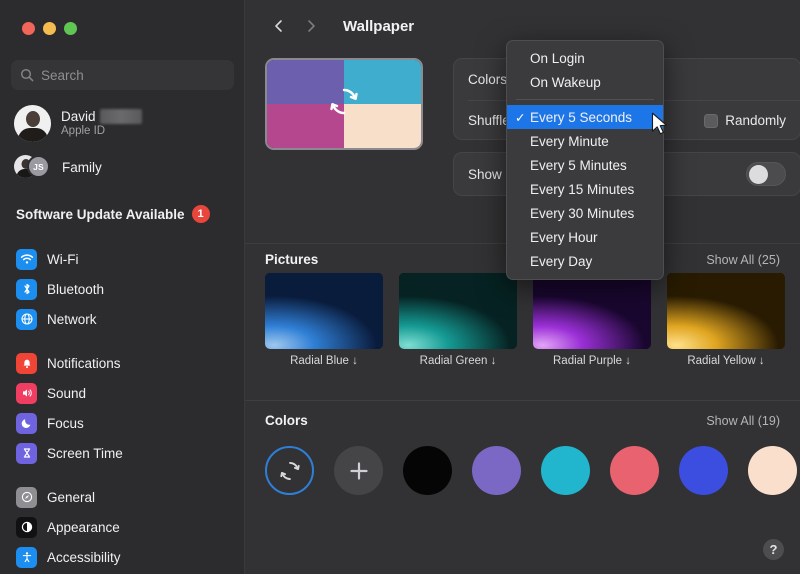 Image resolution: width=800 pixels, height=574 pixels. What do you see at coordinates (49, 28) in the screenshot?
I see `minimize-button` at bounding box center [49, 28].